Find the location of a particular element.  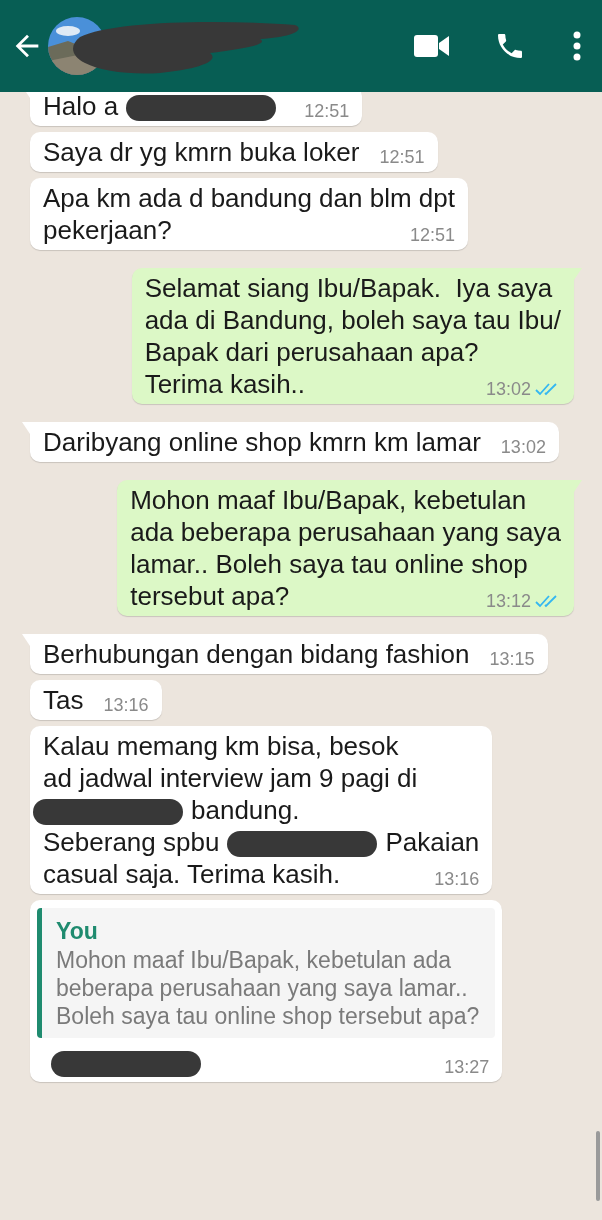

message-text: pekerjaan? is located at coordinates (107, 230).